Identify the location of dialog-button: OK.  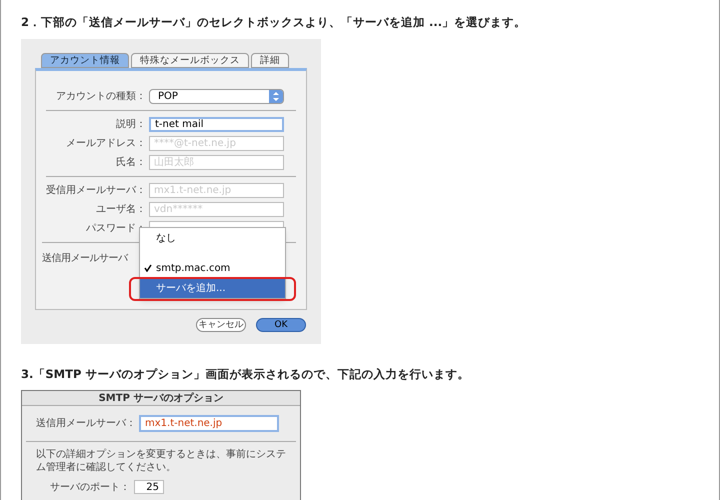
(281, 325).